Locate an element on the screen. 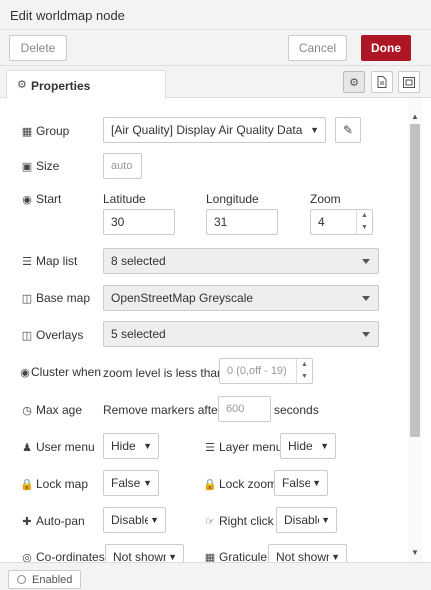  layermenu-select: Hide ▼ is located at coordinates (308, 446).